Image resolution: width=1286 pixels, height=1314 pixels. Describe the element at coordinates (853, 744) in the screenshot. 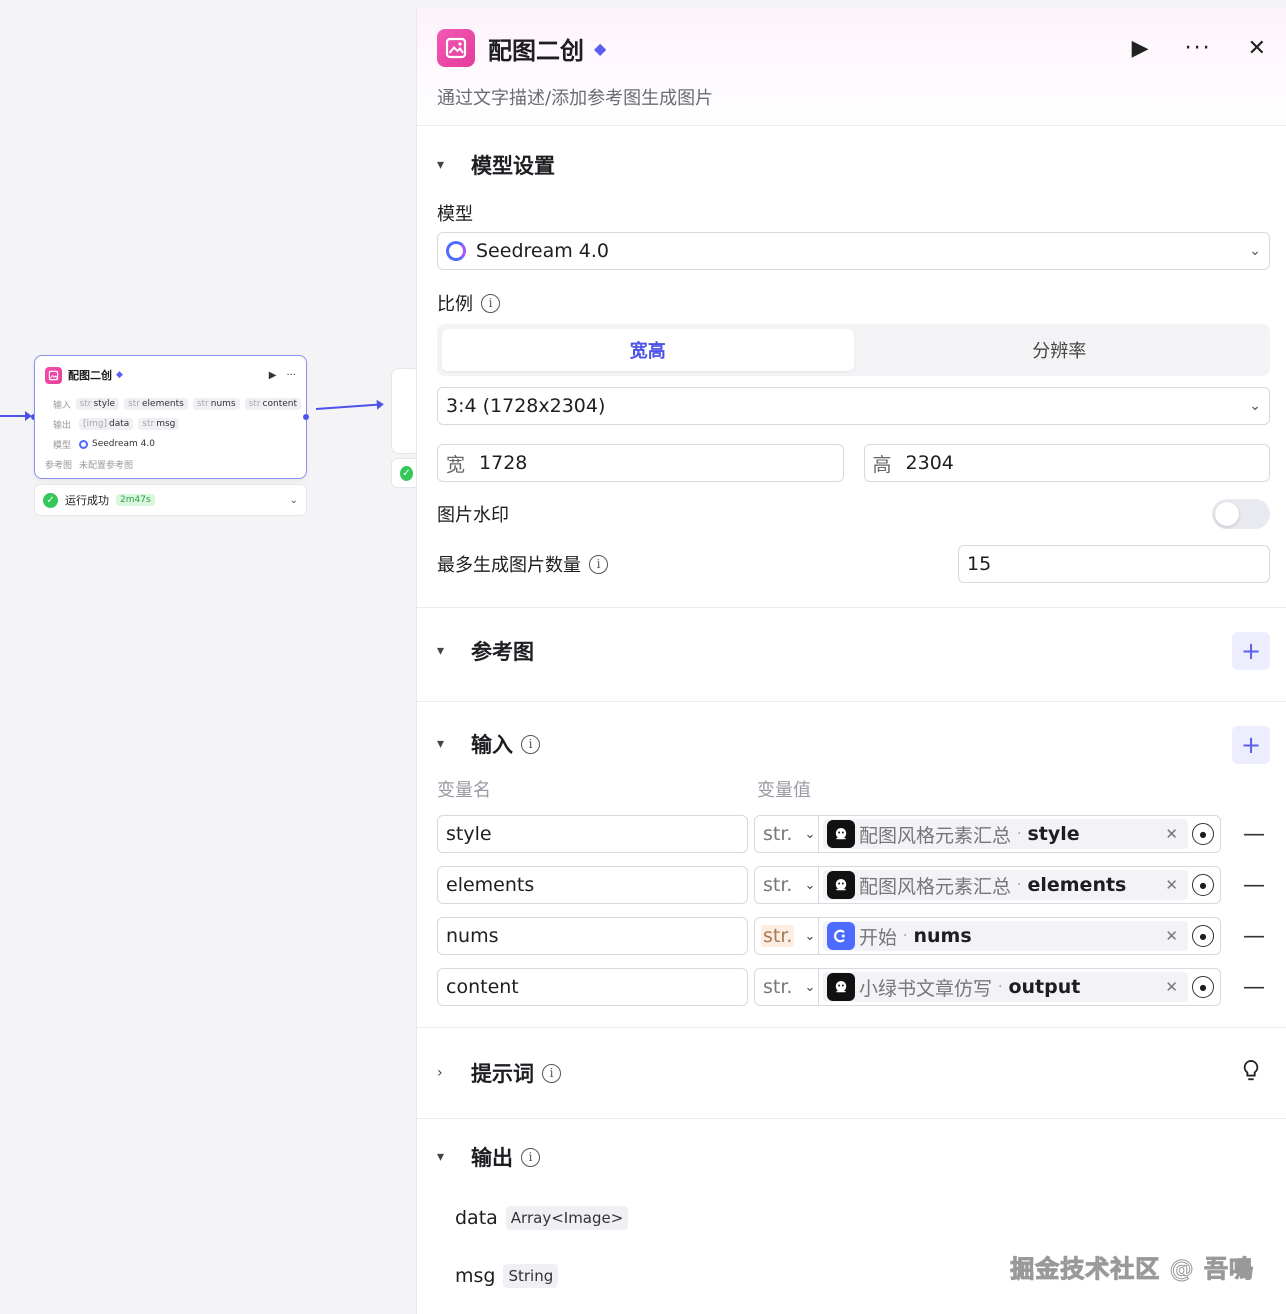

I see `inputs-header: ▾ 输入 i` at that location.